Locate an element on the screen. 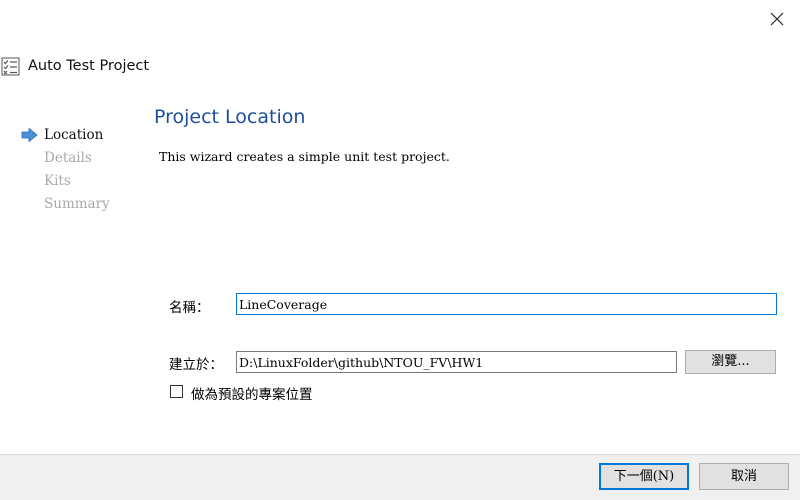  name-input is located at coordinates (506, 304).